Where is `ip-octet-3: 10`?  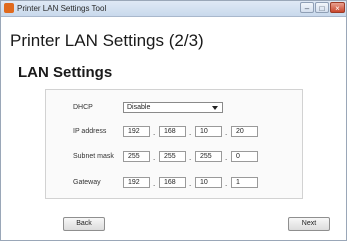 ip-octet-3: 10 is located at coordinates (208, 131).